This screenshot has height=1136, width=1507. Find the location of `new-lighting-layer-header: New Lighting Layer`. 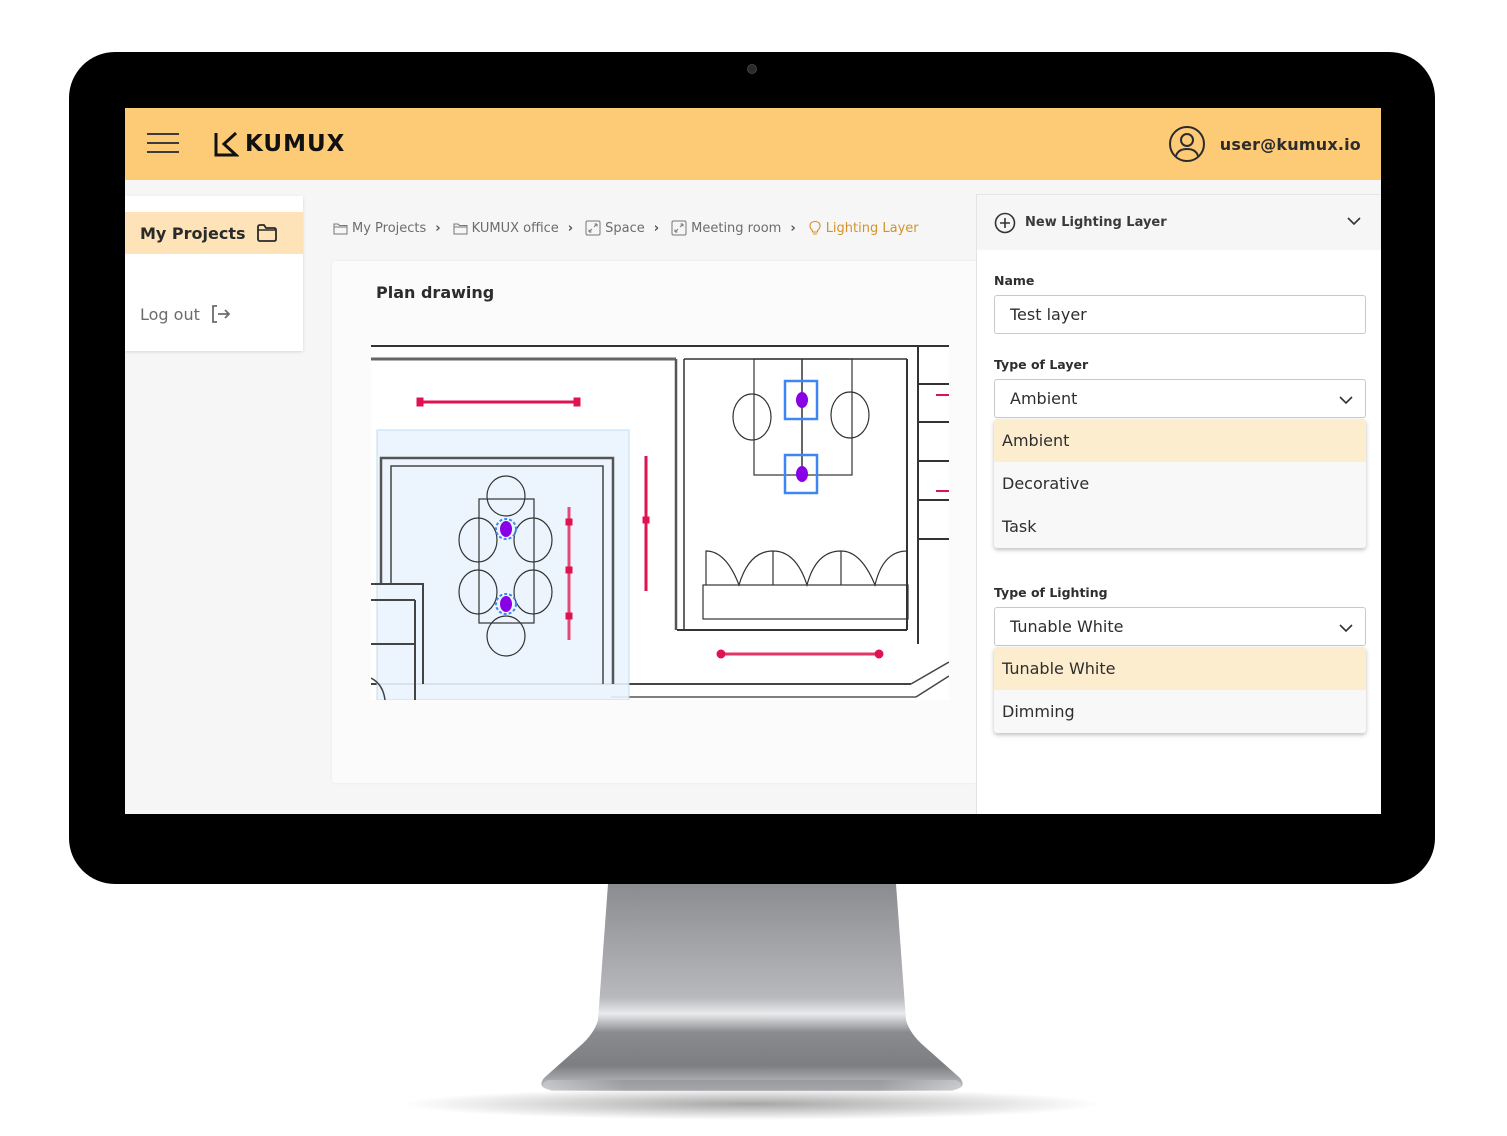

new-lighting-layer-header: New Lighting Layer is located at coordinates (1179, 222).